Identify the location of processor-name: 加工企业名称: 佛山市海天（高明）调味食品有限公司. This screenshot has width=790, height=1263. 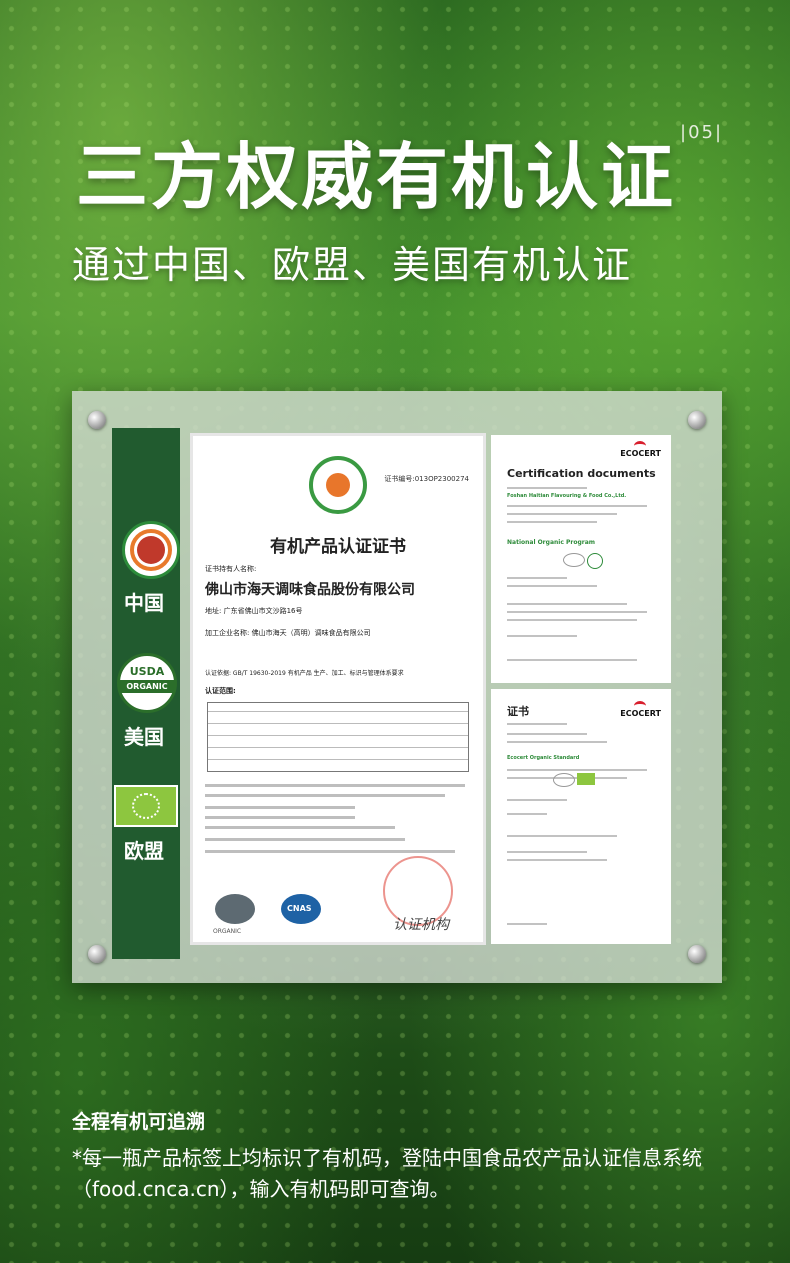
(288, 633).